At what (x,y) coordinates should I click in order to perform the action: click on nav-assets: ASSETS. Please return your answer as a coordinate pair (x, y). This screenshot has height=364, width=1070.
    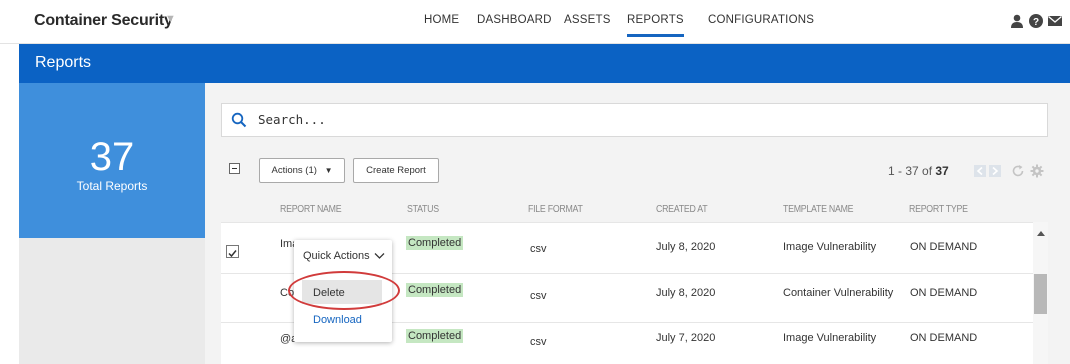
    Looking at the image, I should click on (587, 20).